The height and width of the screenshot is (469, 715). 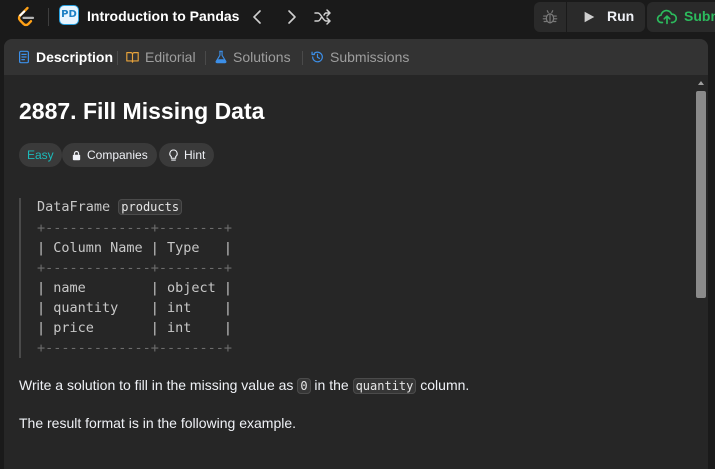 I want to click on bug-icon, so click(x=550, y=17).